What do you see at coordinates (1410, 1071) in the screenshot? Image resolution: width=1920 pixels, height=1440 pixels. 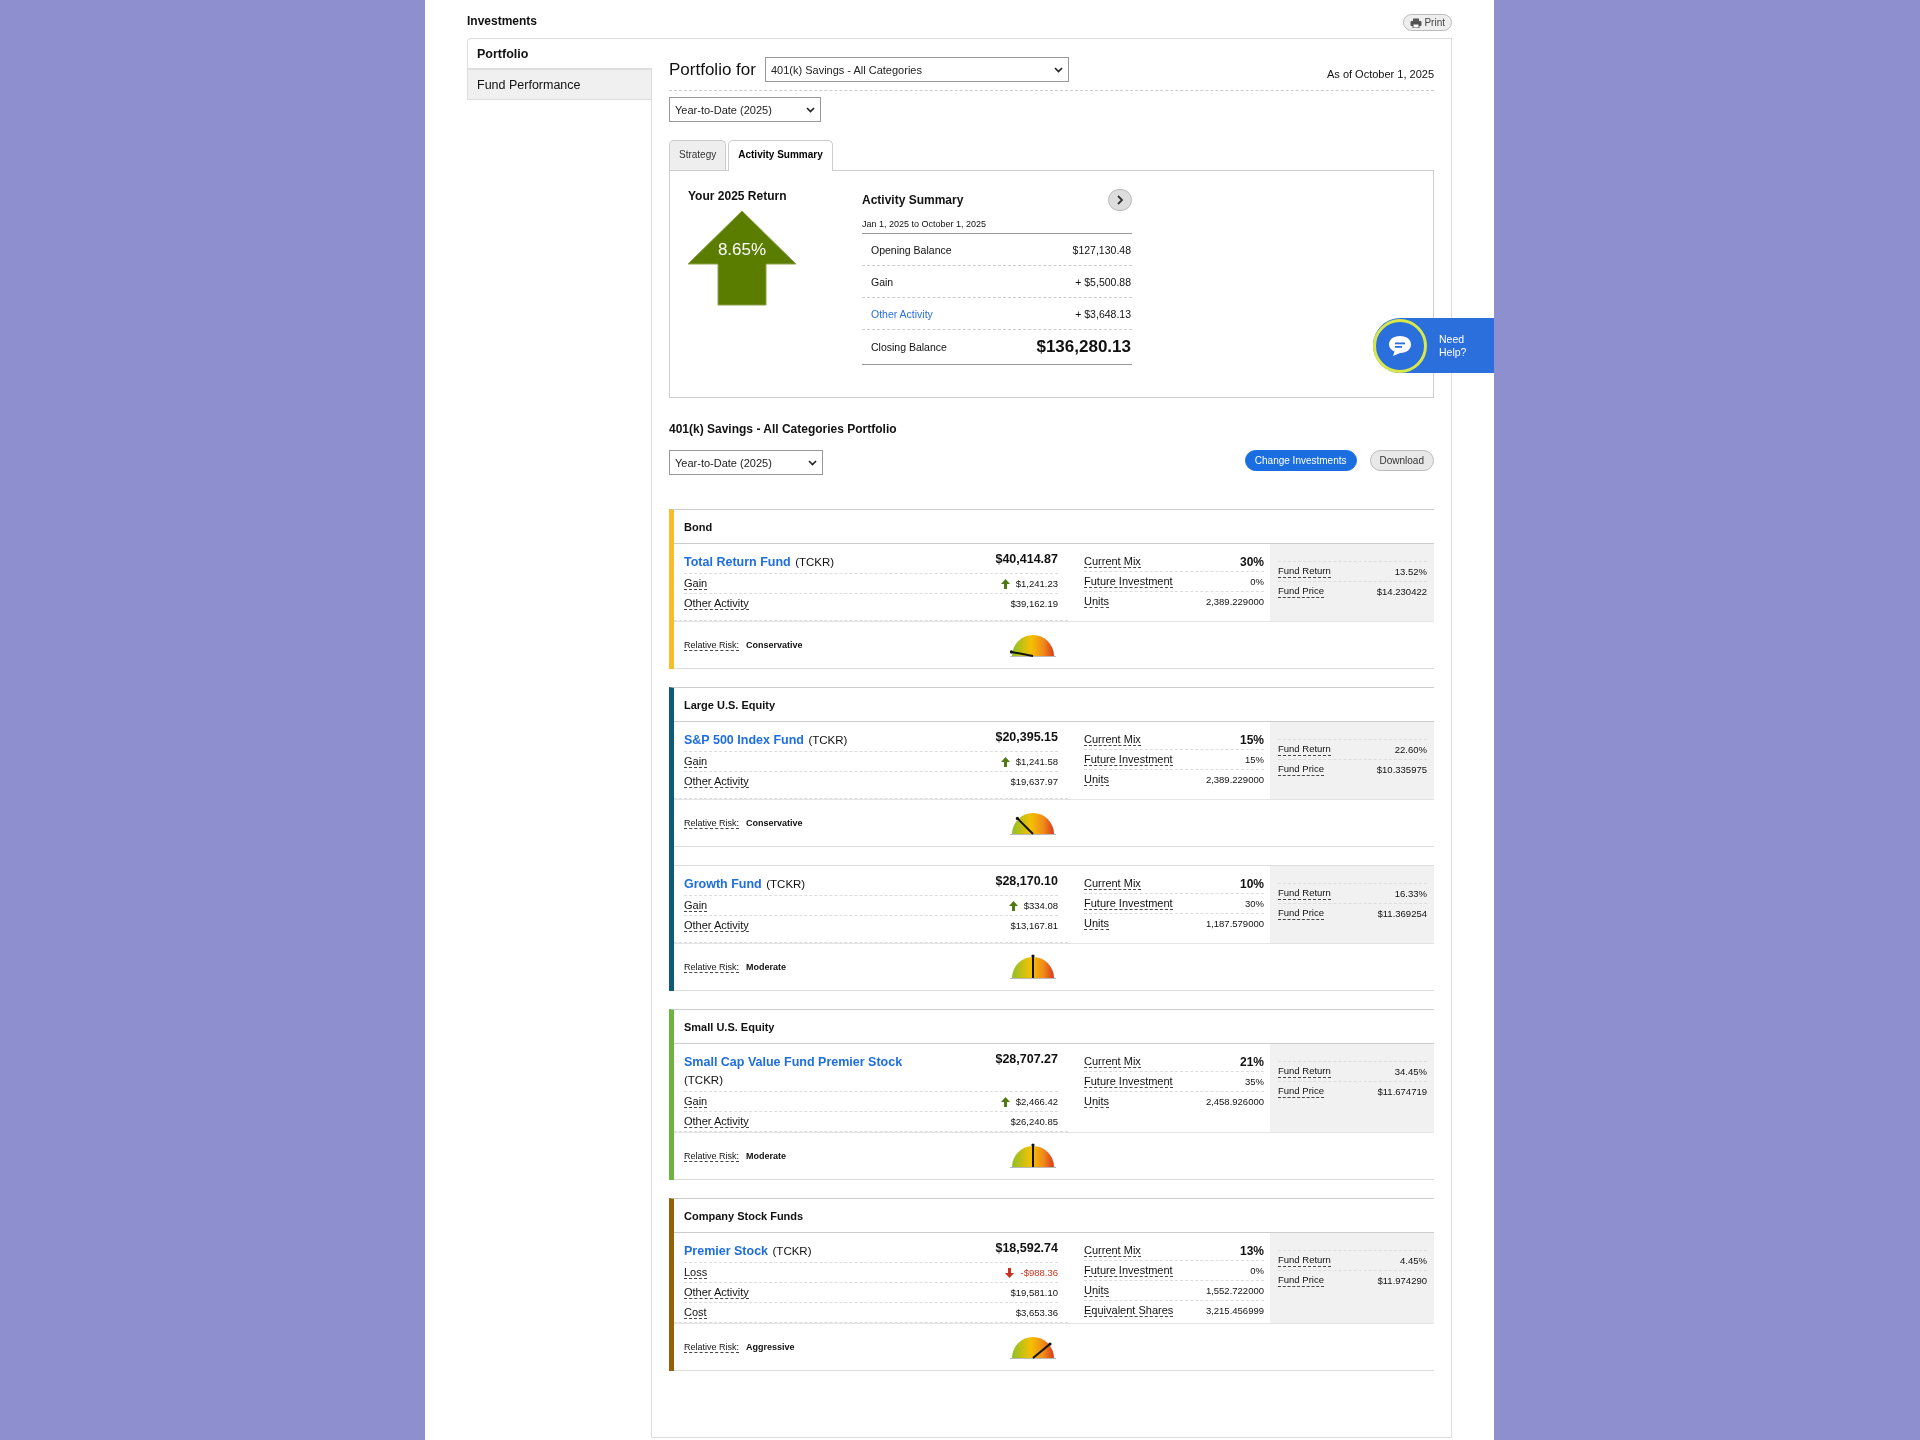 I see `stat-value: 34.45%` at bounding box center [1410, 1071].